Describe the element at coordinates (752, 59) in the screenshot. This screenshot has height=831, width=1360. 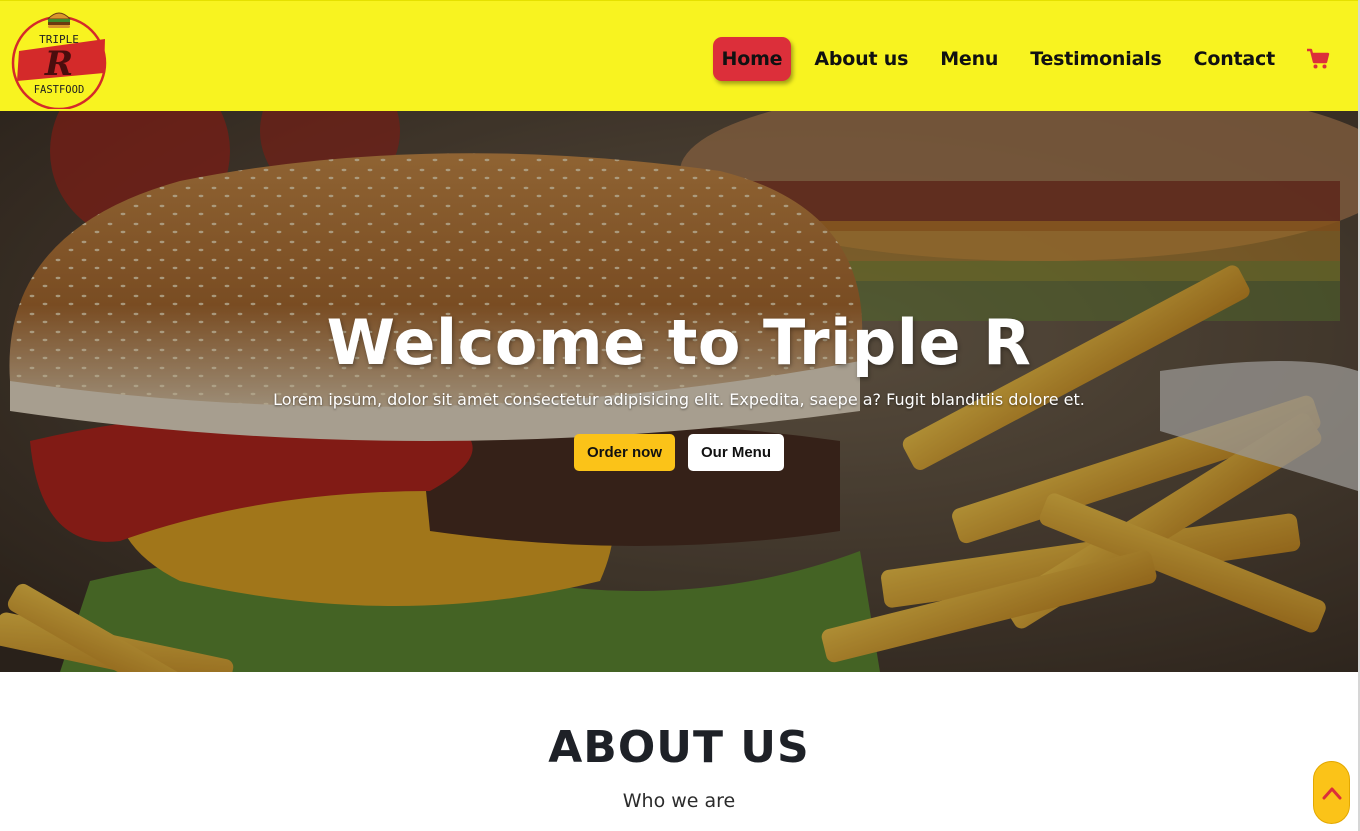
I see `nav-home: Home` at that location.